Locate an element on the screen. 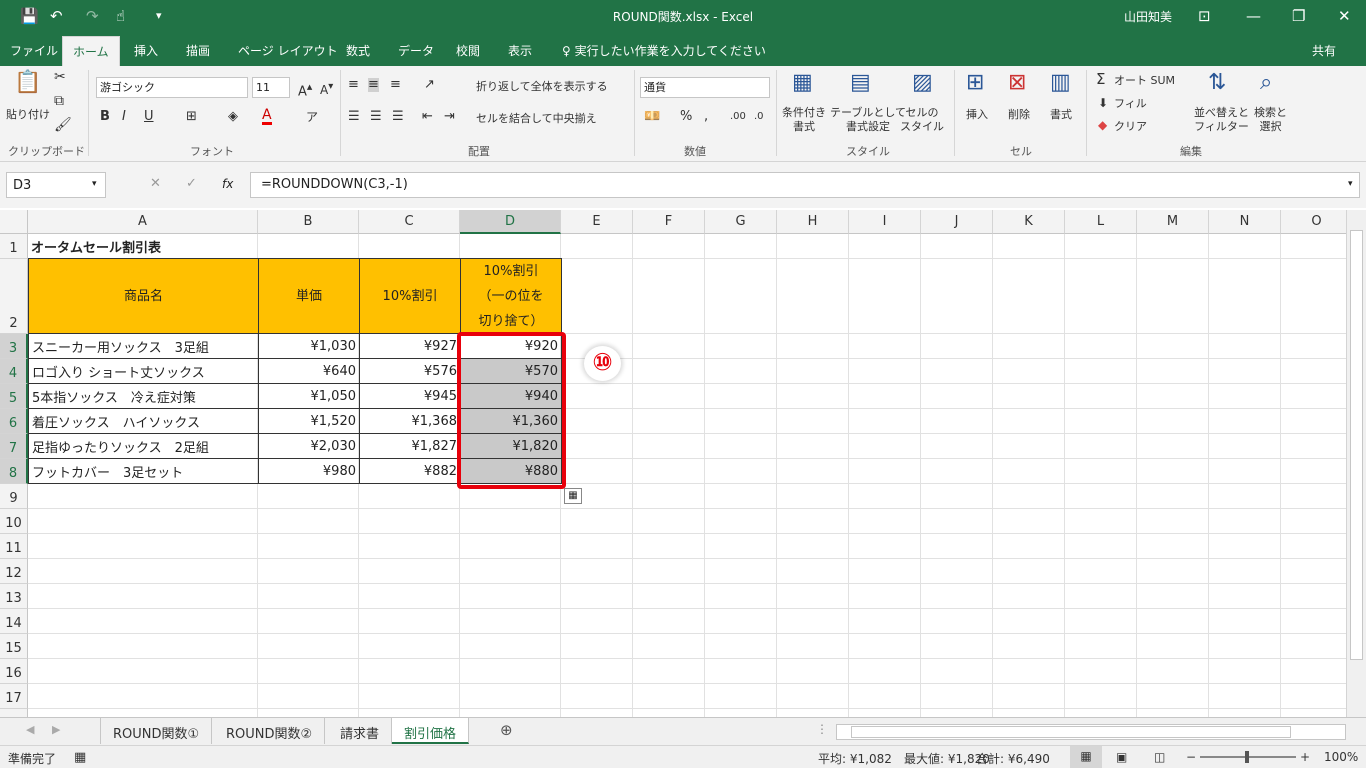 Image resolution: width=1366 pixels, height=768 pixels. vertical-scroll-thumb is located at coordinates (1356, 445).